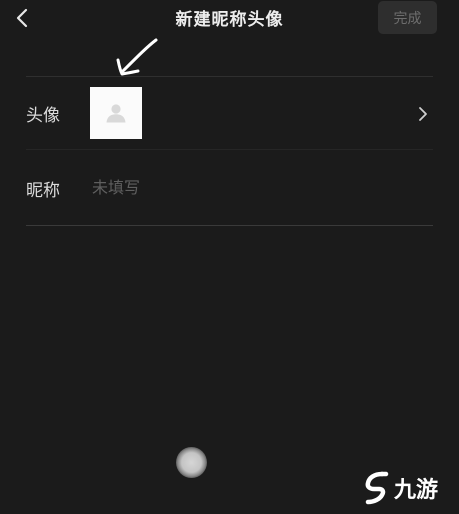  Describe the element at coordinates (229, 113) in the screenshot. I see `avatar-row: 头像` at that location.